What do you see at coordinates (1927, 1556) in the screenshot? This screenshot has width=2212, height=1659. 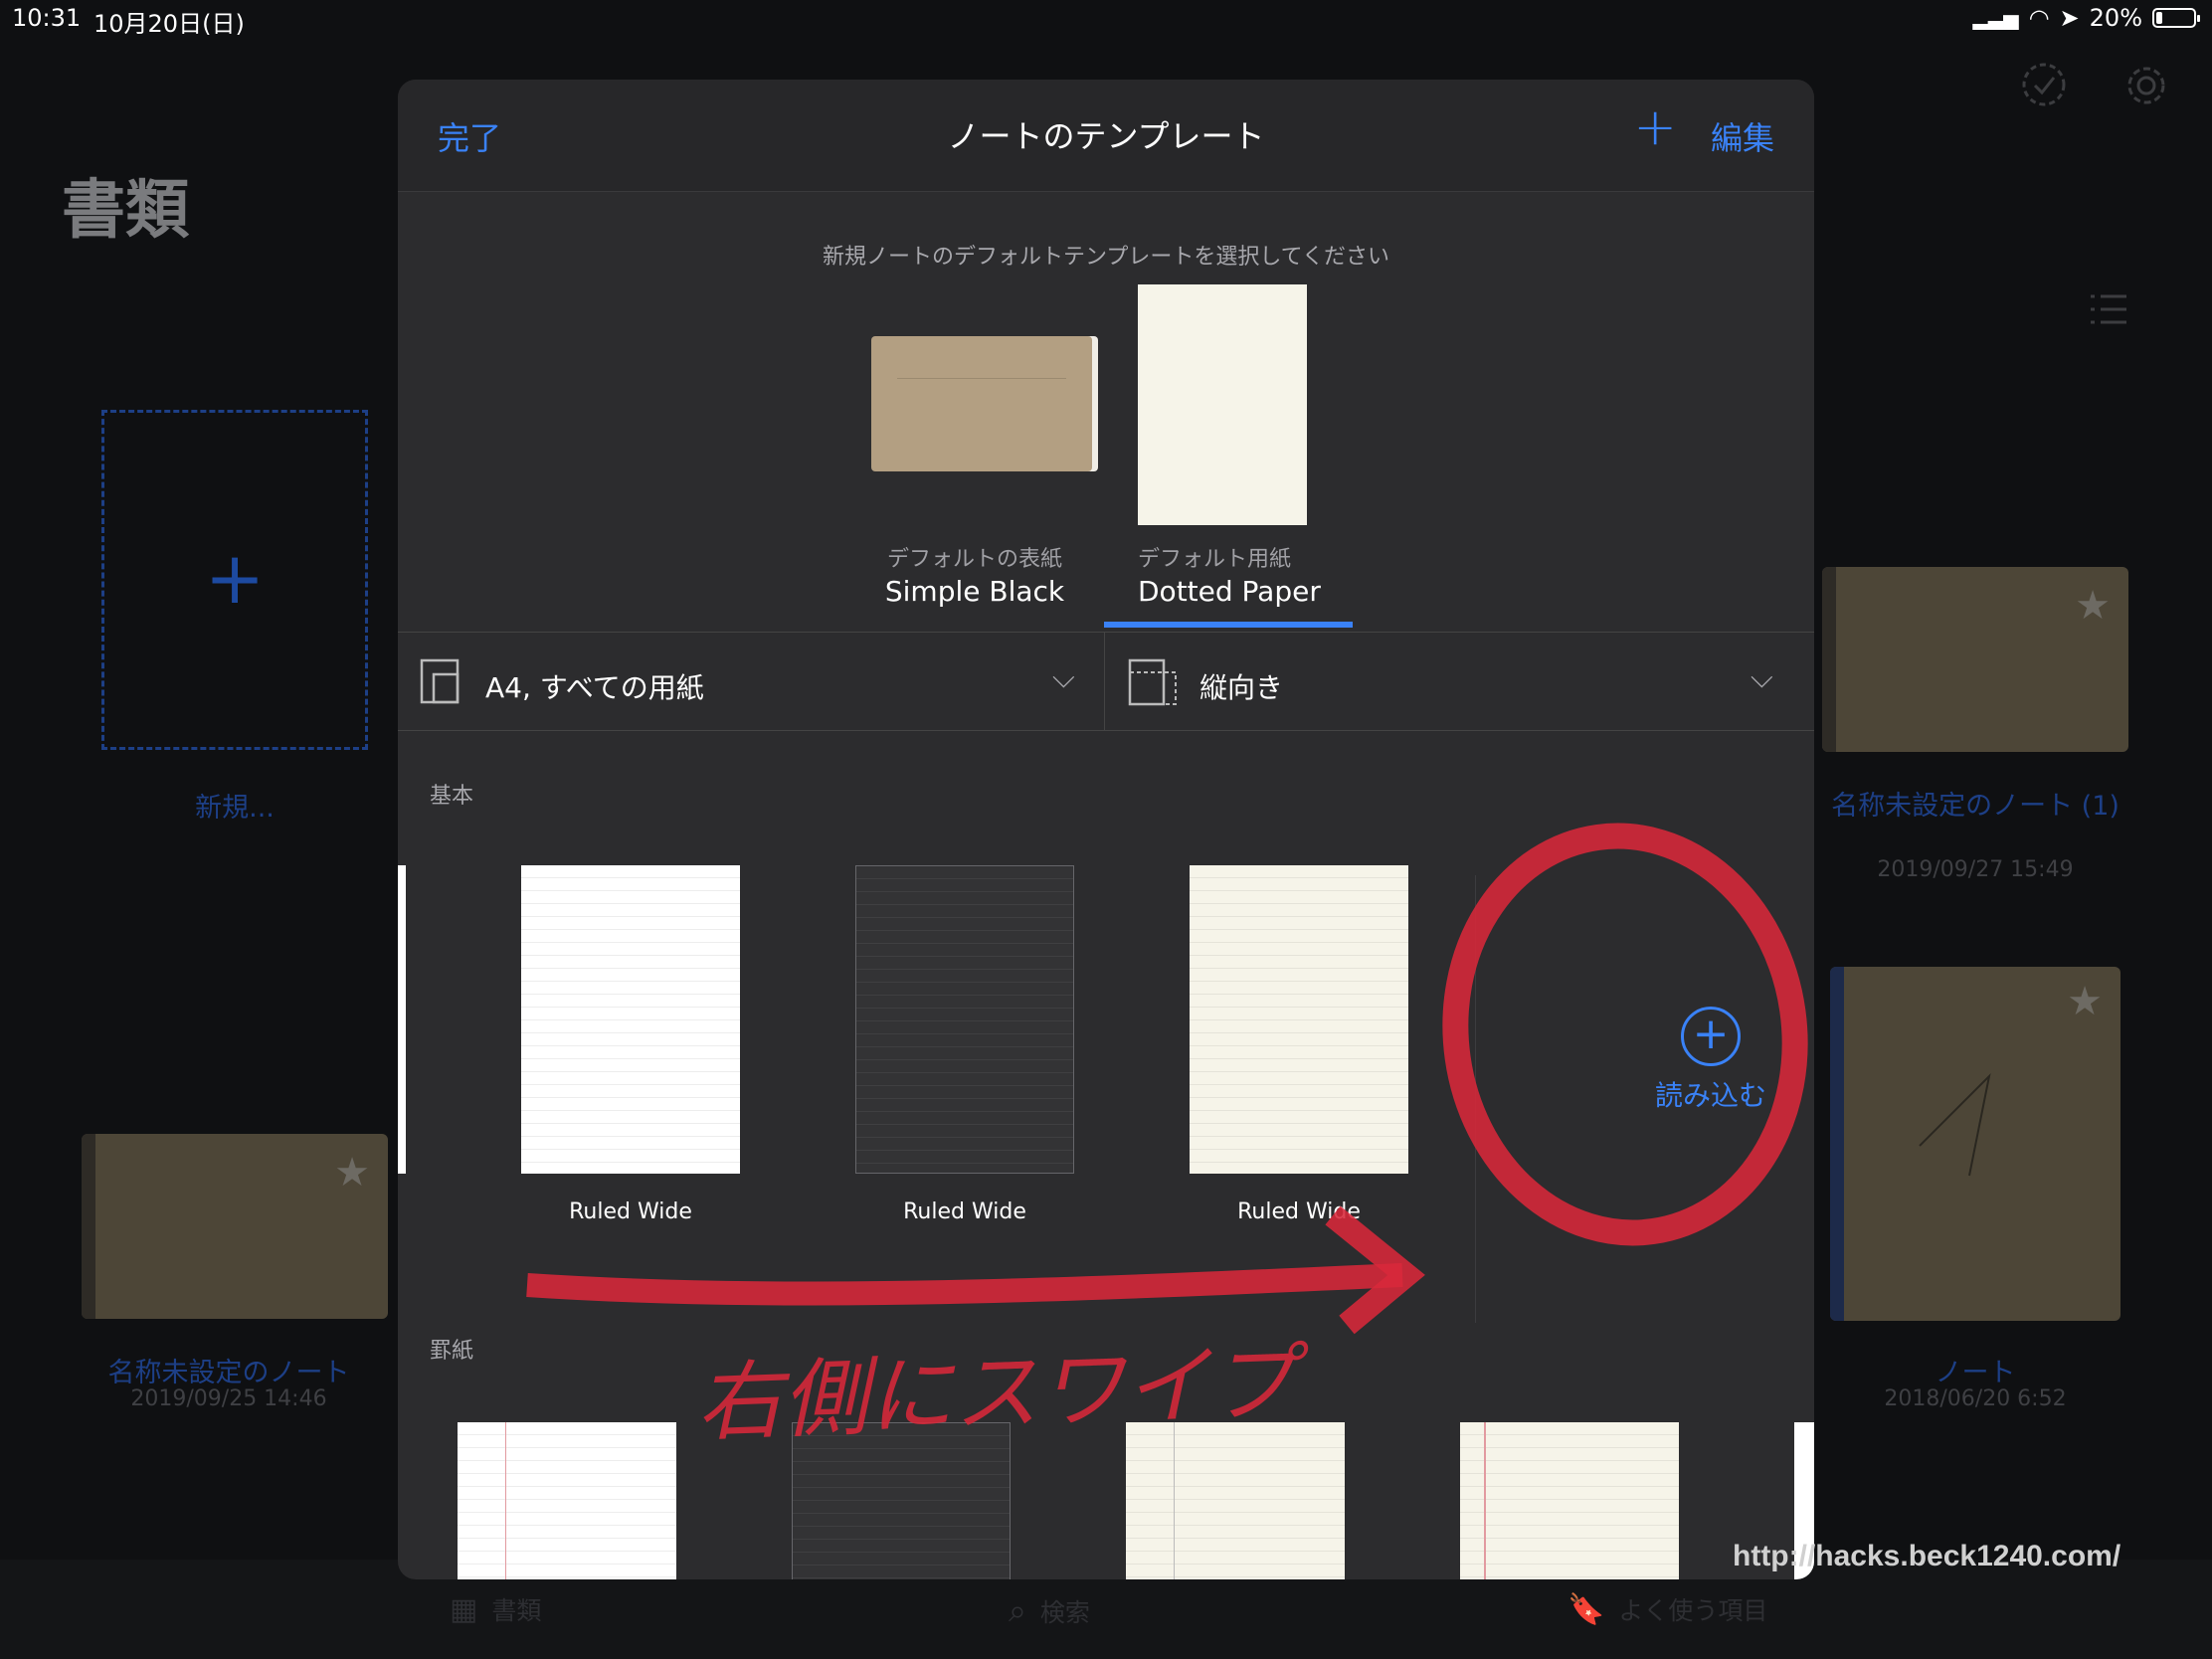 I see `watermark: http://hacks.beck1240.com/` at bounding box center [1927, 1556].